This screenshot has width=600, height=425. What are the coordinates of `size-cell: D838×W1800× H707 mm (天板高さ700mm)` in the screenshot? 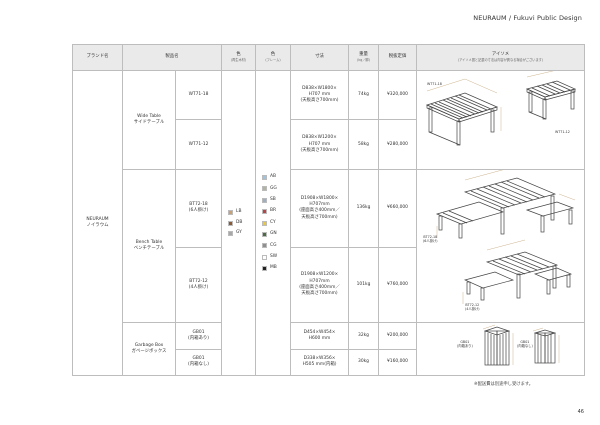 It's located at (319, 95).